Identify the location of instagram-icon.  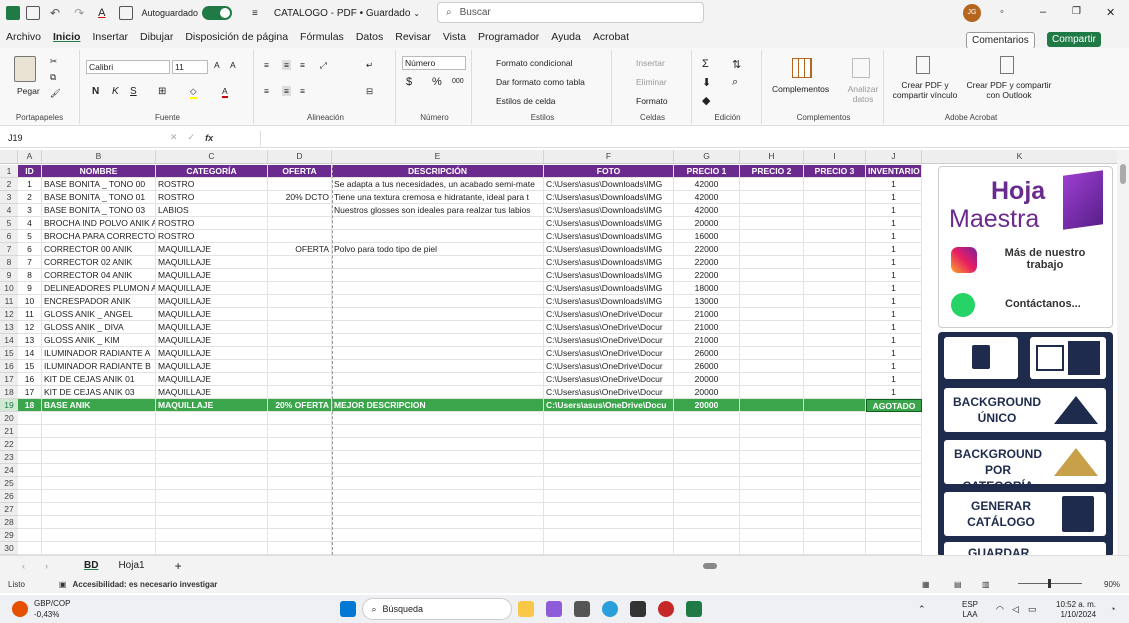
(964, 260).